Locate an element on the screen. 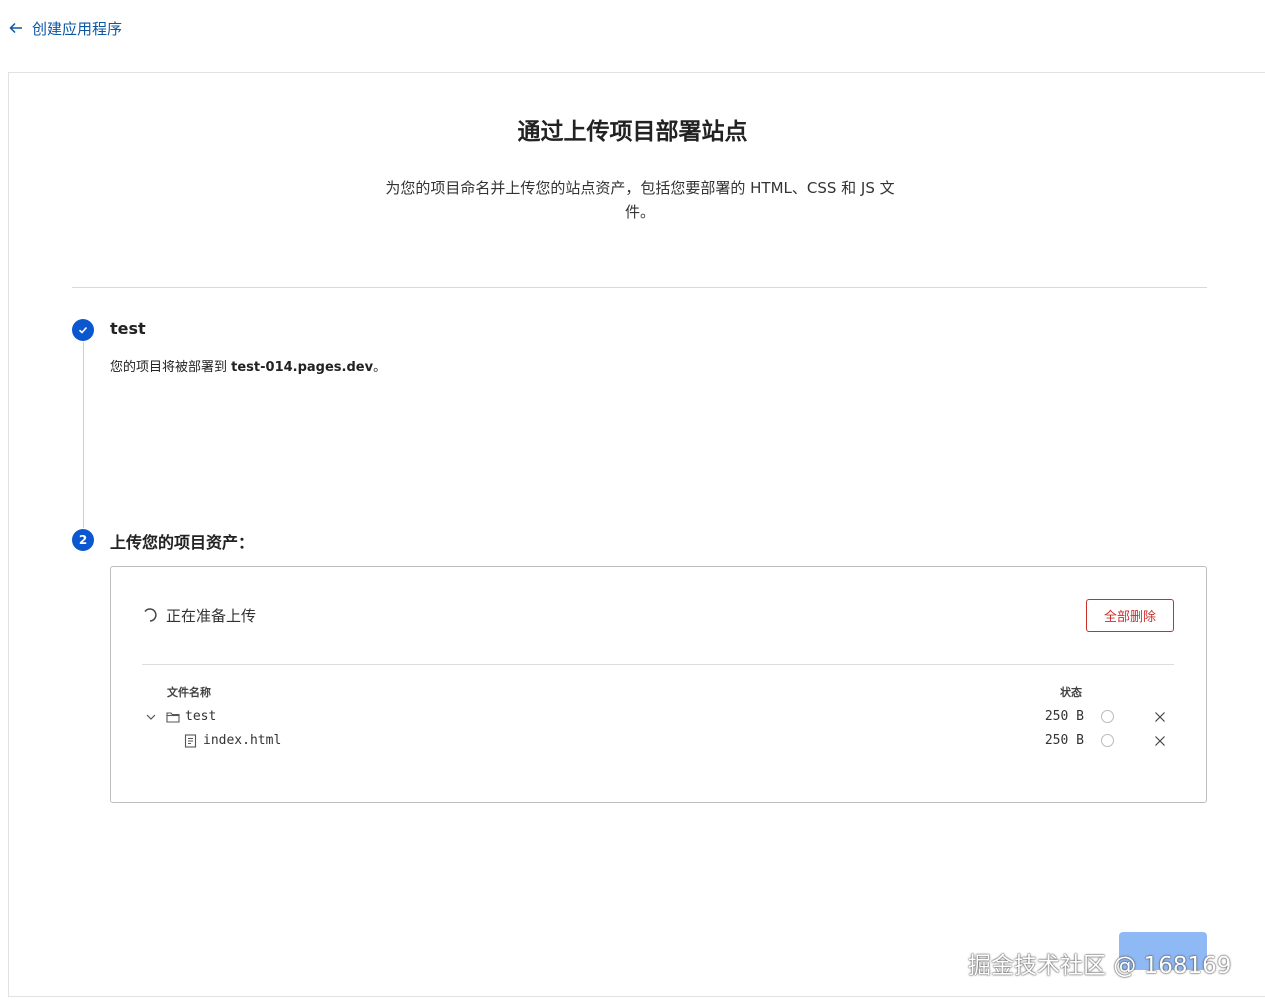 Image resolution: width=1265 pixels, height=1003 pixels. deploy-target-text: 您的项目将被部署到 test-014.pages.dev。 is located at coordinates (248, 367).